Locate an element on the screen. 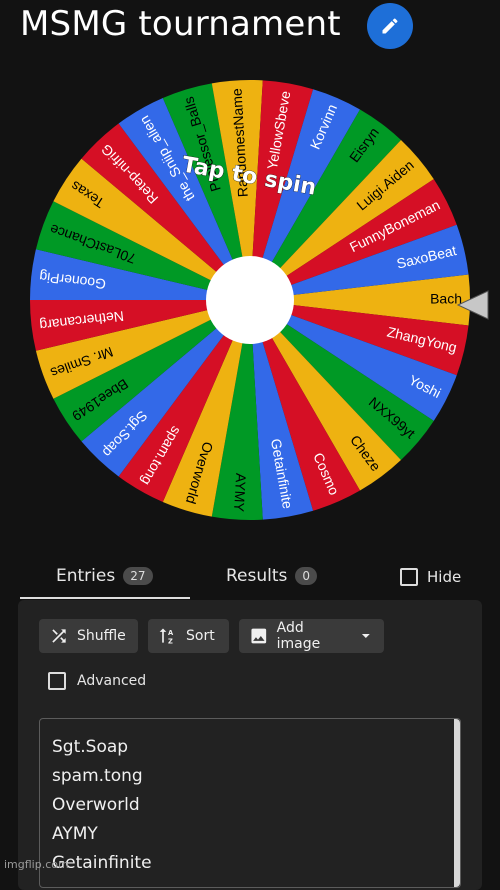 This screenshot has height=890, width=500. entries-results-tabs: Entries 27 Results 0 Hide is located at coordinates (250, 580).